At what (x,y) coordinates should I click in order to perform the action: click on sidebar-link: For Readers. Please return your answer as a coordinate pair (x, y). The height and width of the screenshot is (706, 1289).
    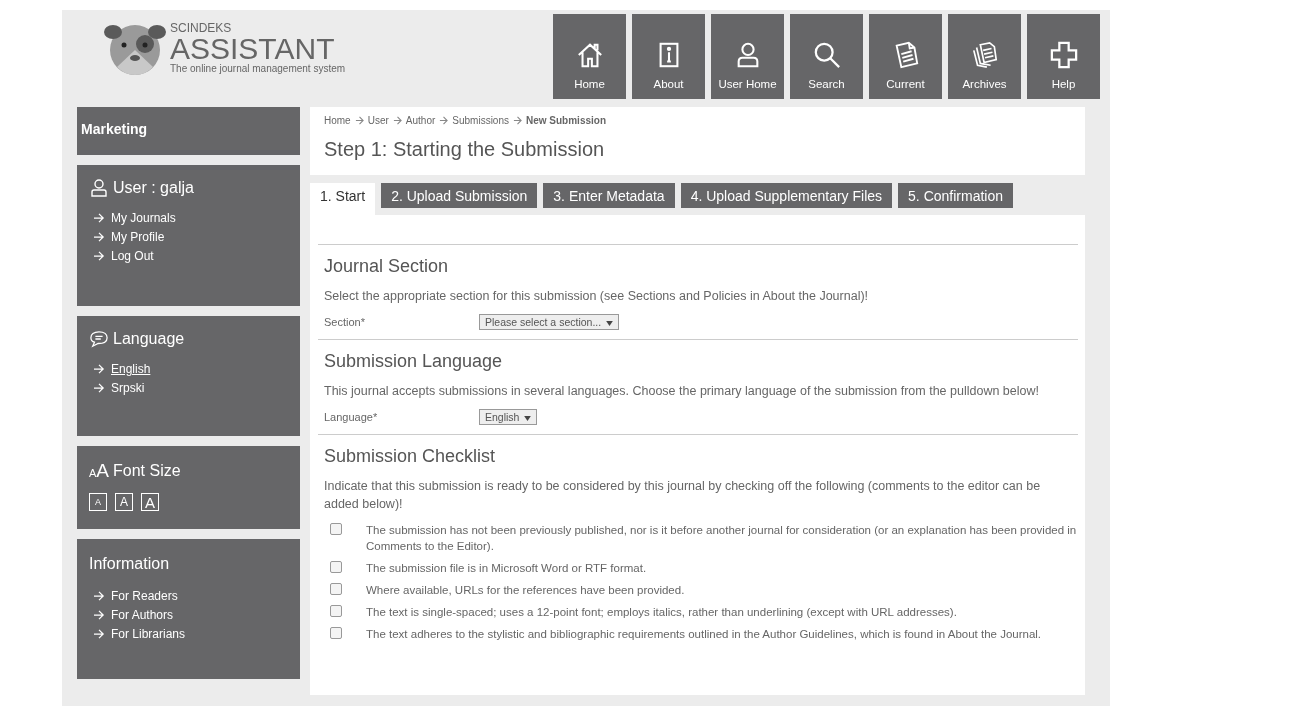
    Looking at the image, I should click on (190, 596).